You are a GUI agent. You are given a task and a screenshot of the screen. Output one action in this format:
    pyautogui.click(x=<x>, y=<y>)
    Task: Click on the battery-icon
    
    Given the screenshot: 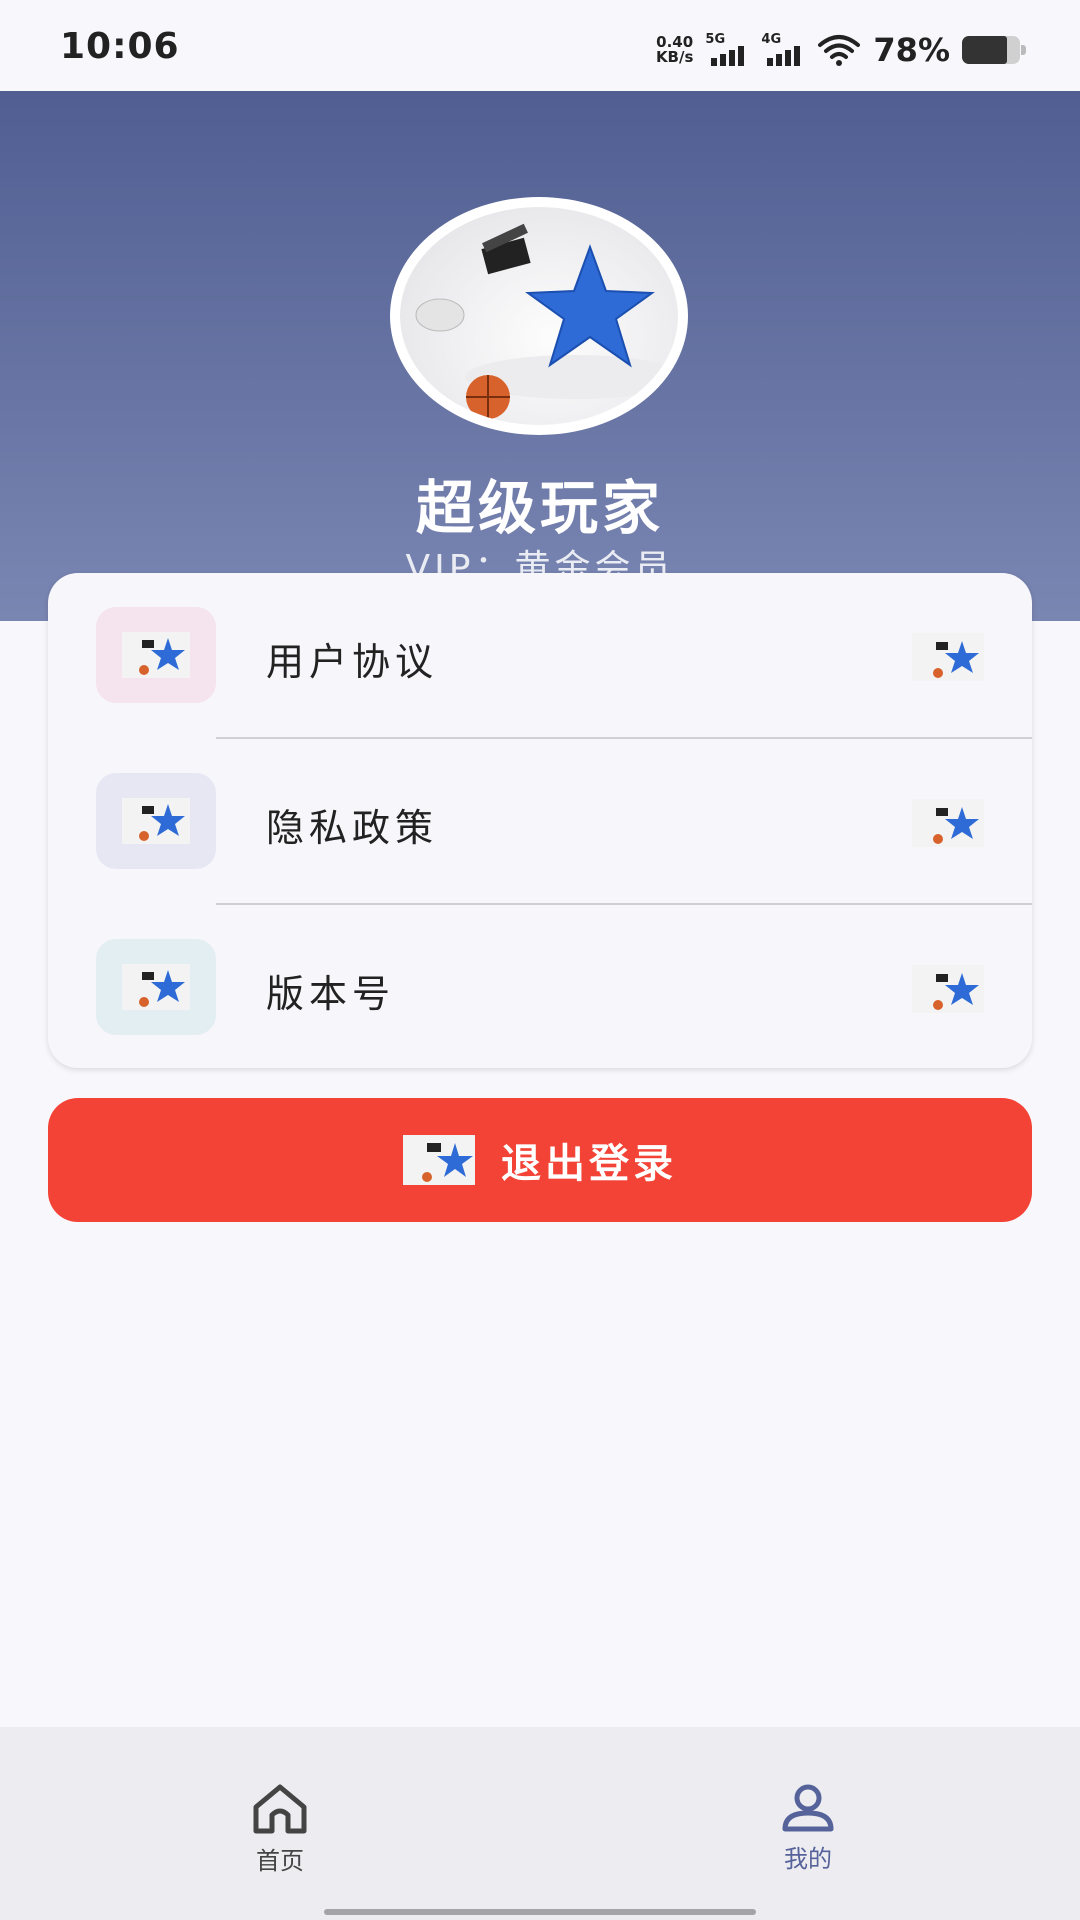 What is the action you would take?
    pyautogui.click(x=994, y=50)
    